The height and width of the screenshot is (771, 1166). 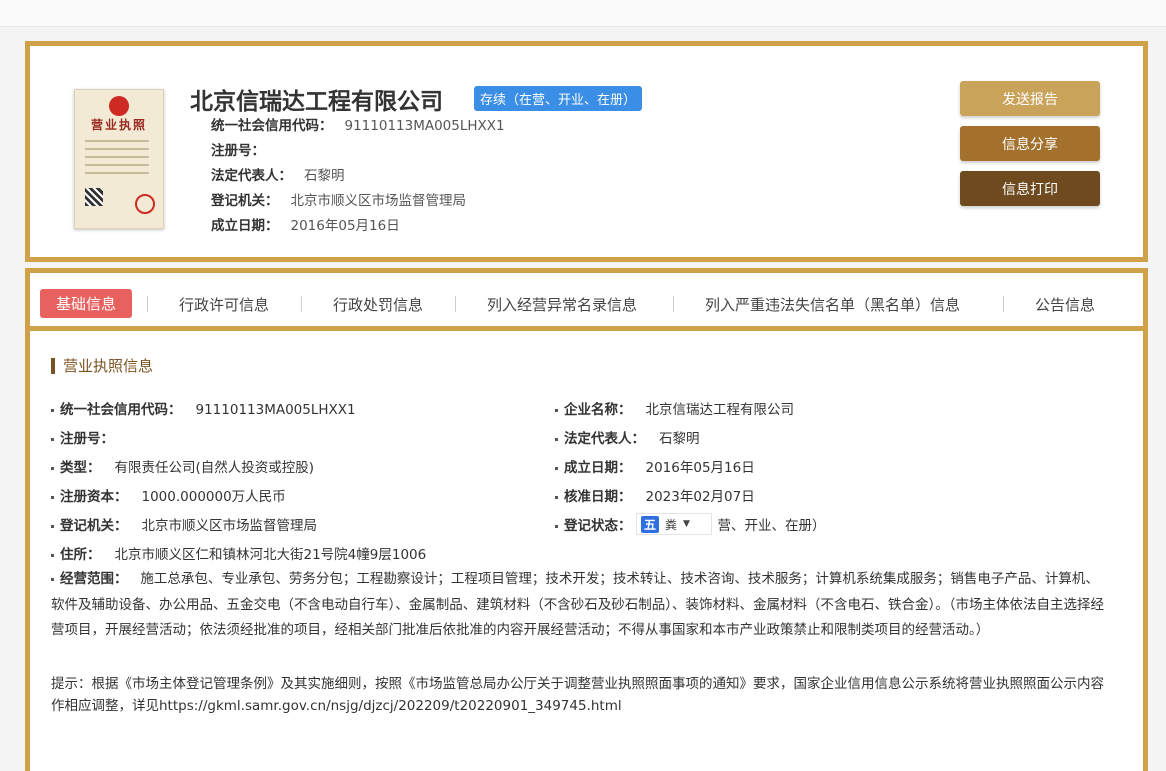 What do you see at coordinates (275, 410) in the screenshot?
I see `info-value: 91110113MA005LHXX1` at bounding box center [275, 410].